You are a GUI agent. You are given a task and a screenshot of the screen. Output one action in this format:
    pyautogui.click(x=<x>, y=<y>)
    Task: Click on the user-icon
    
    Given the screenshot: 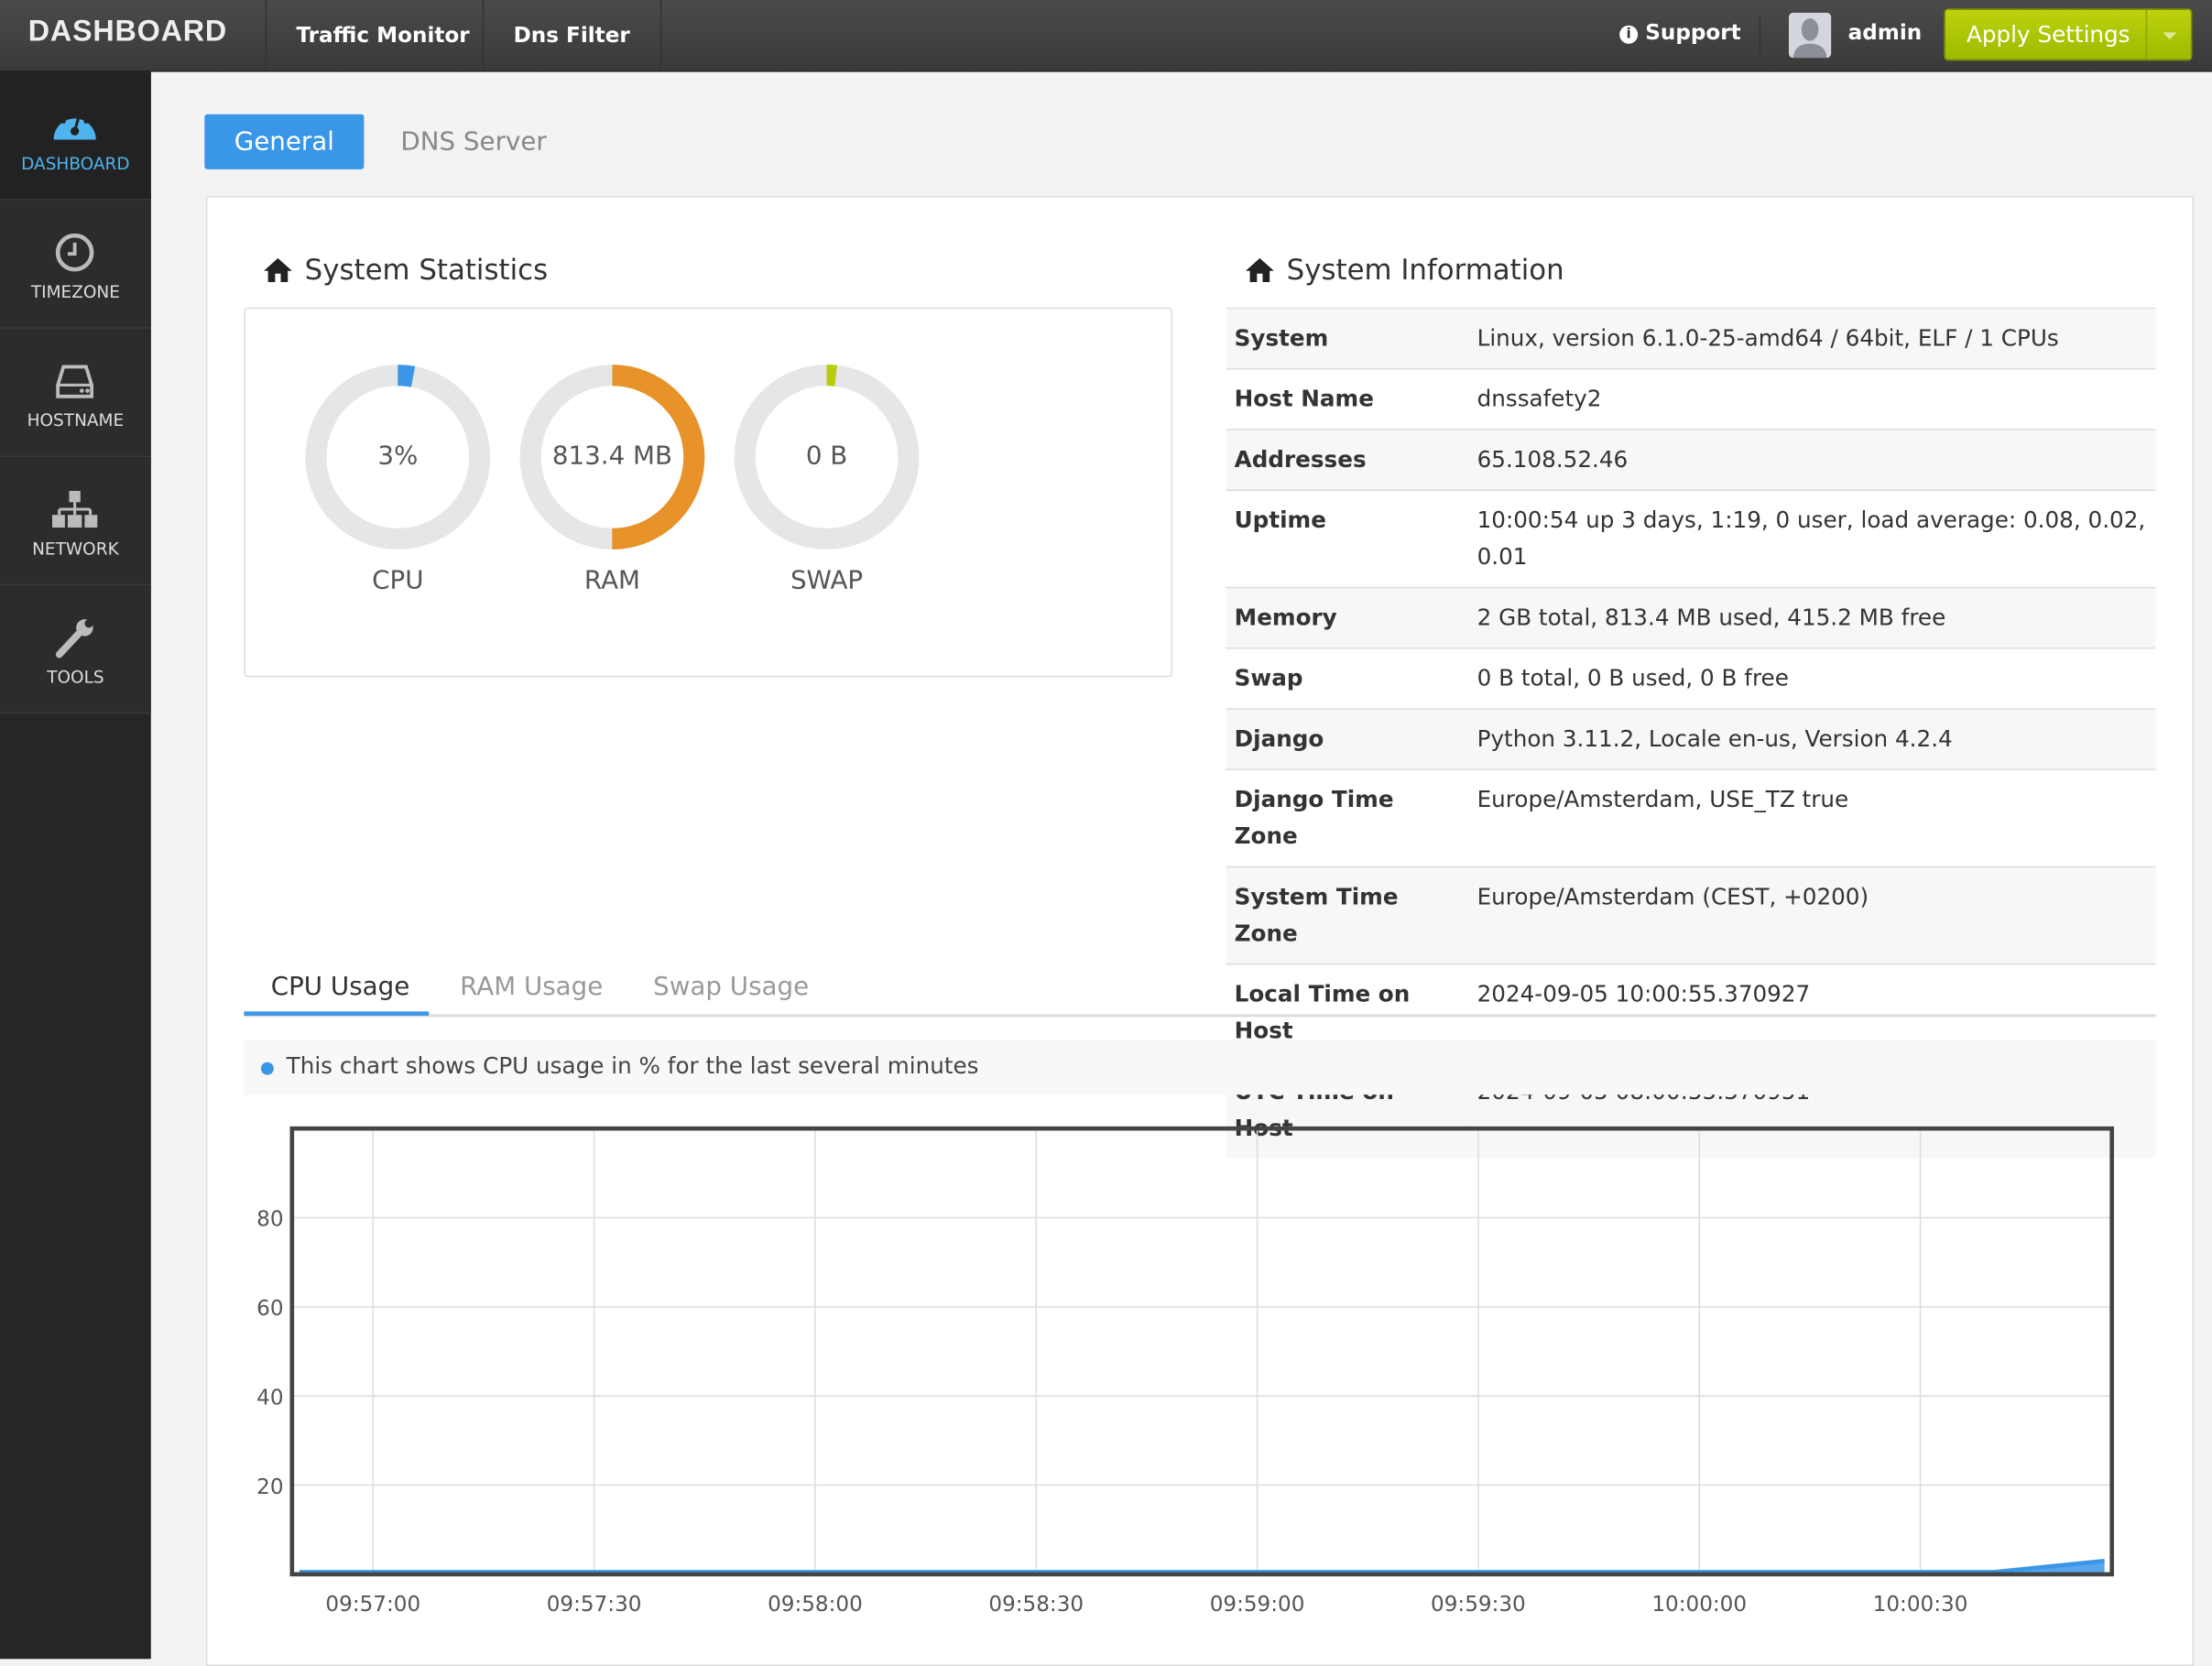 What is the action you would take?
    pyautogui.click(x=1810, y=38)
    